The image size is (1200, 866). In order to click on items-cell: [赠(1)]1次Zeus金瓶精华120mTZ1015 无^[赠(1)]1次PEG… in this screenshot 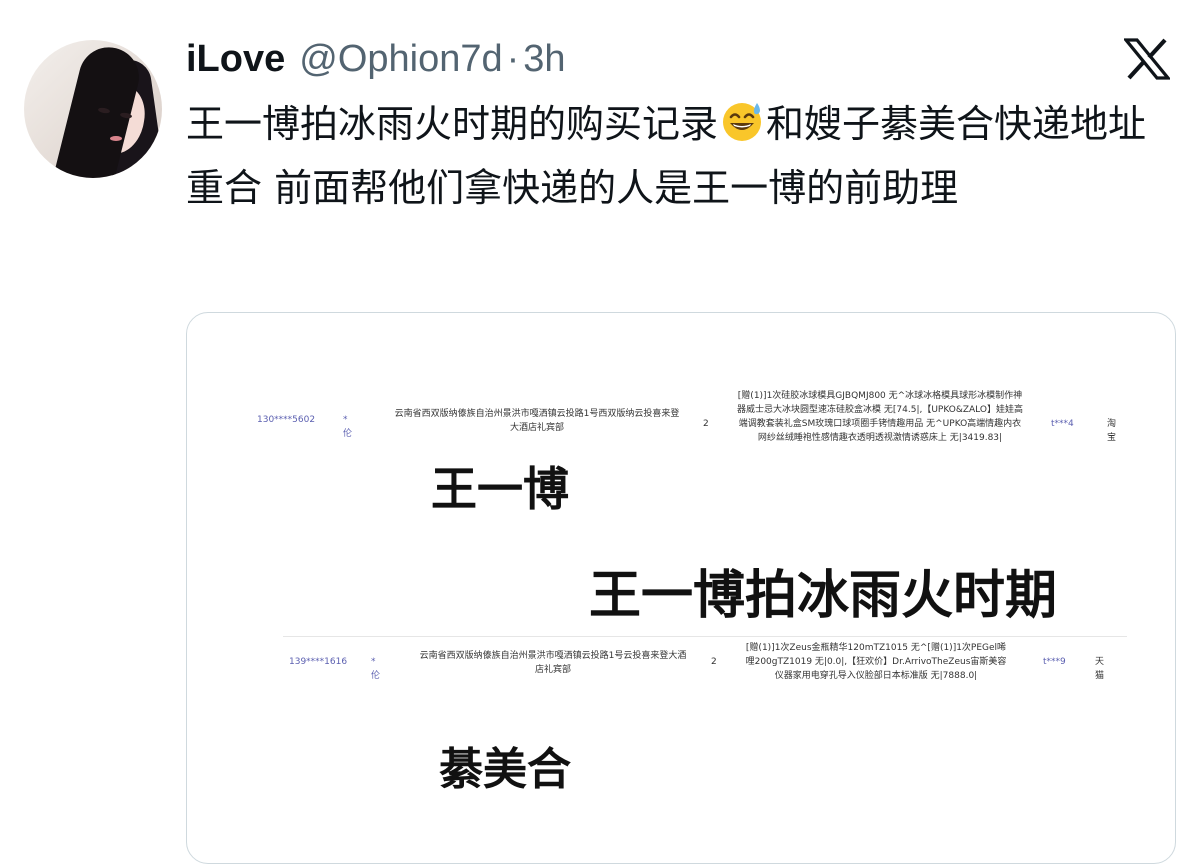, I will do `click(876, 662)`.